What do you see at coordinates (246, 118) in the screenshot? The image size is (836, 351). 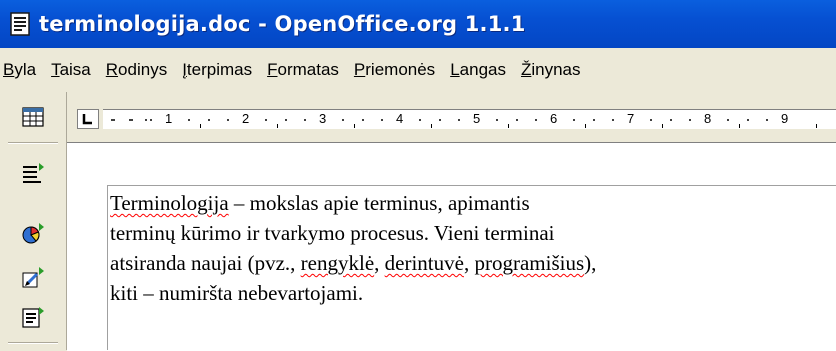 I see `ruler-number: 2` at bounding box center [246, 118].